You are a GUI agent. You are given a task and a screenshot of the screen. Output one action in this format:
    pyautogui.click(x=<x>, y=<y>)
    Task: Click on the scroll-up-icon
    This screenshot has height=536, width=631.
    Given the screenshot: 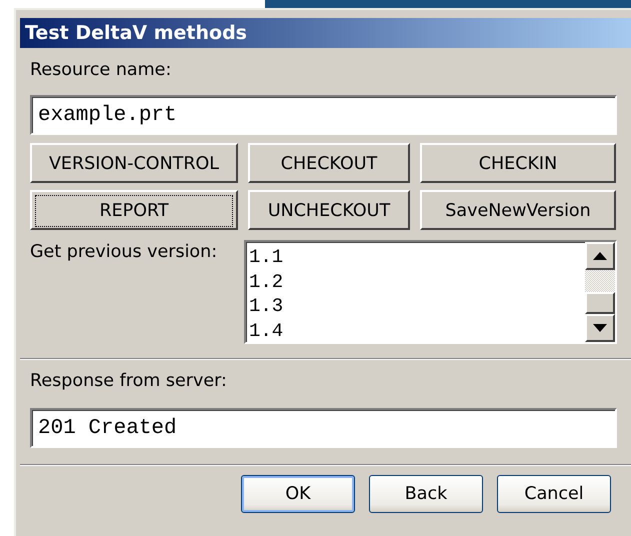 What is the action you would take?
    pyautogui.click(x=600, y=256)
    